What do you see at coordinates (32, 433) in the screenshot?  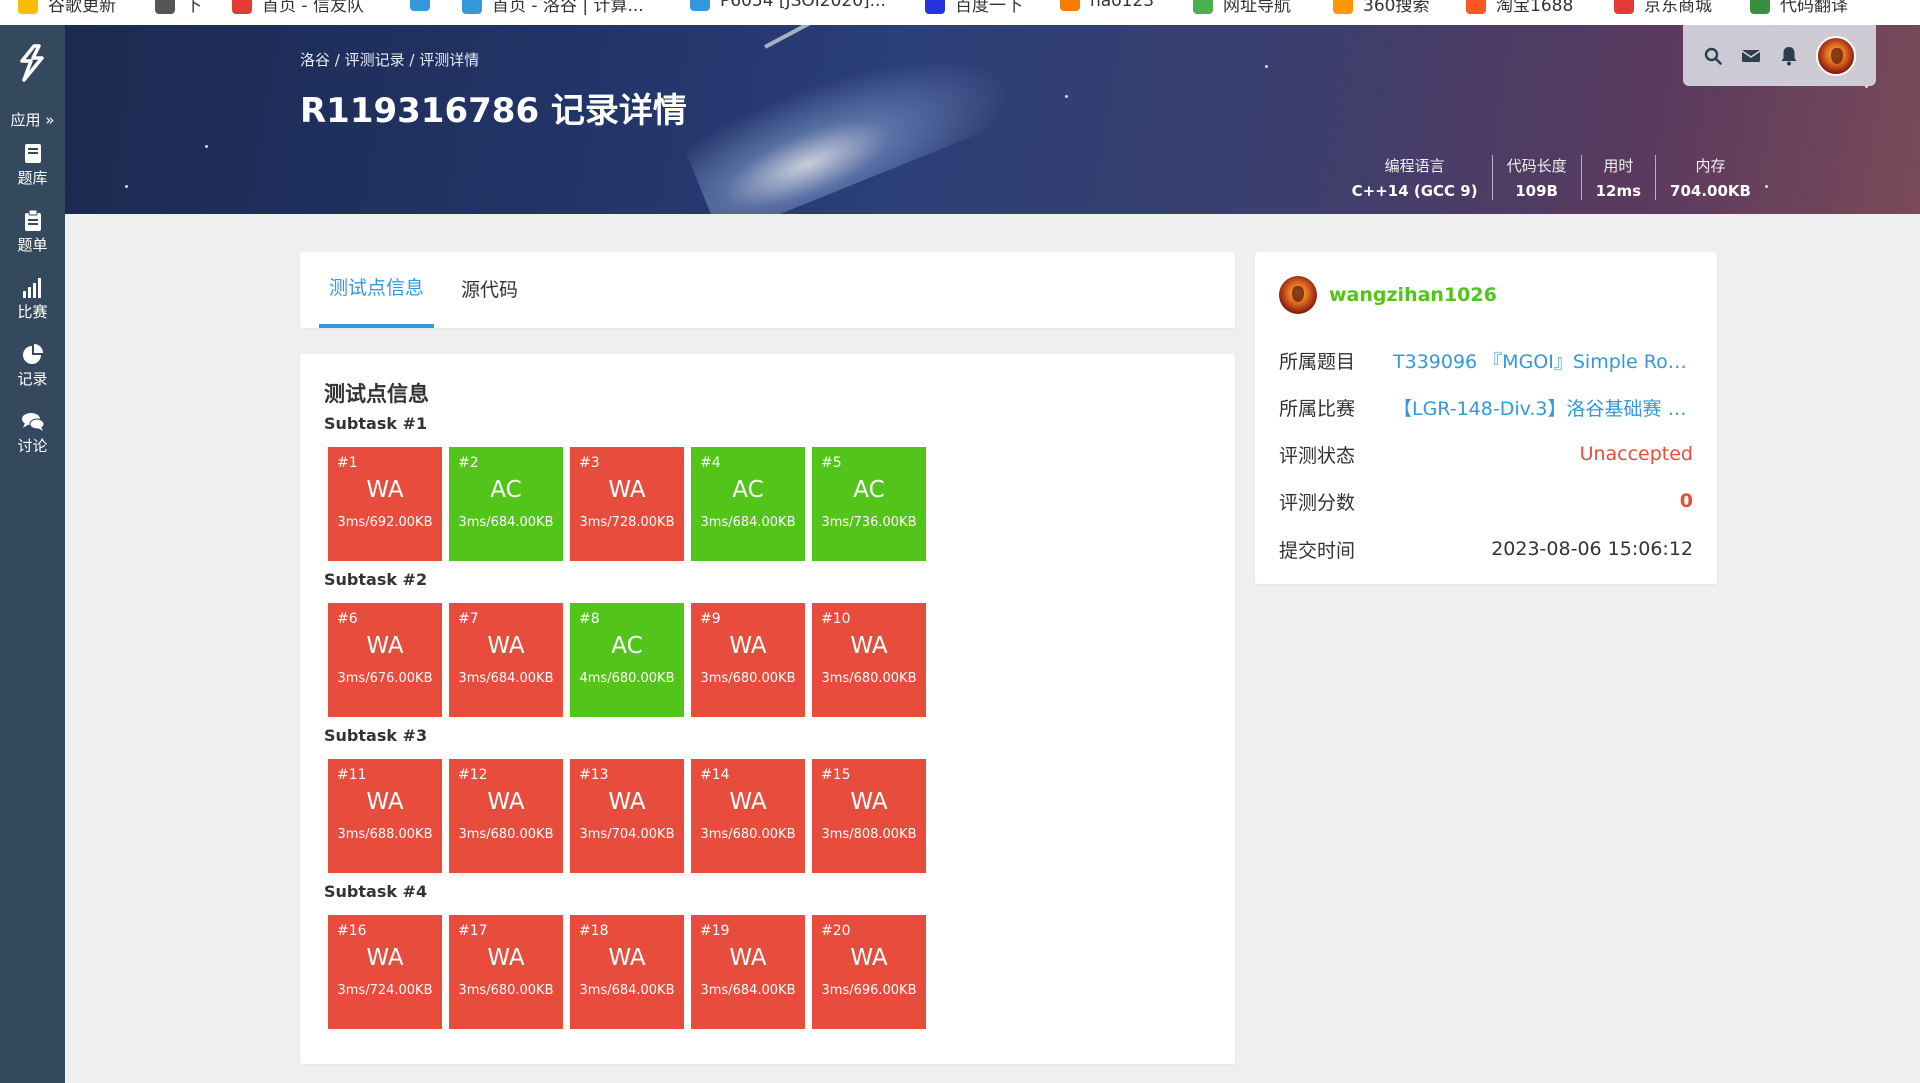 I see `sidebar-item-discuss: 讨论` at bounding box center [32, 433].